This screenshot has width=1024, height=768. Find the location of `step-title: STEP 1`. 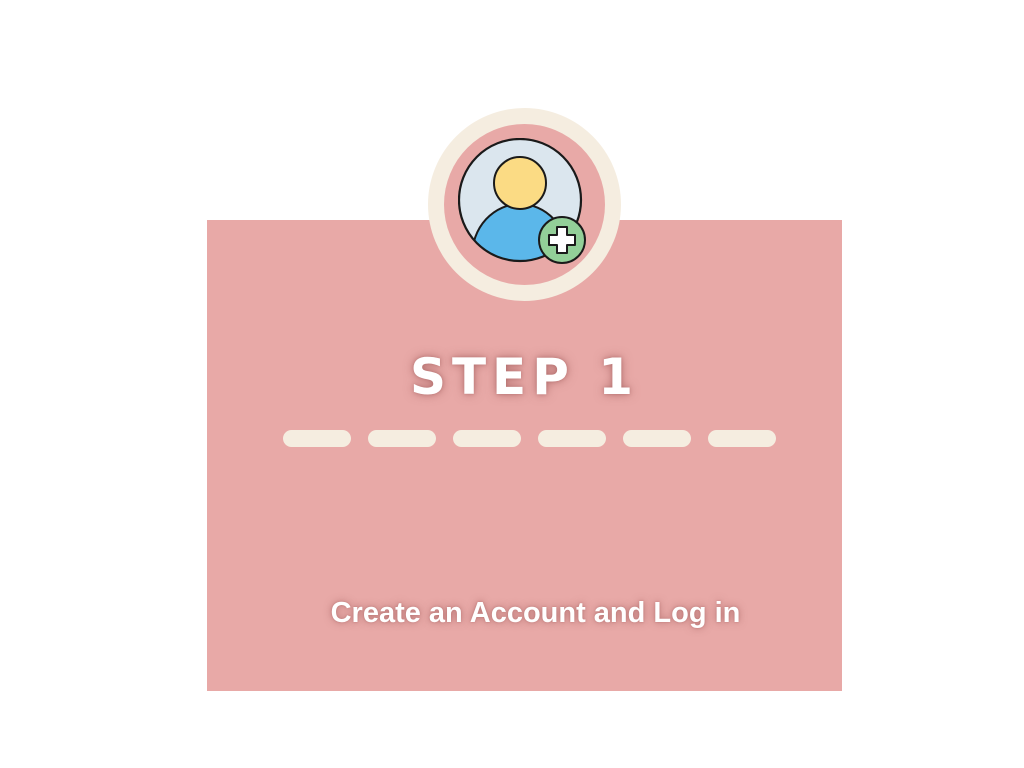

step-title: STEP 1 is located at coordinates (524, 377).